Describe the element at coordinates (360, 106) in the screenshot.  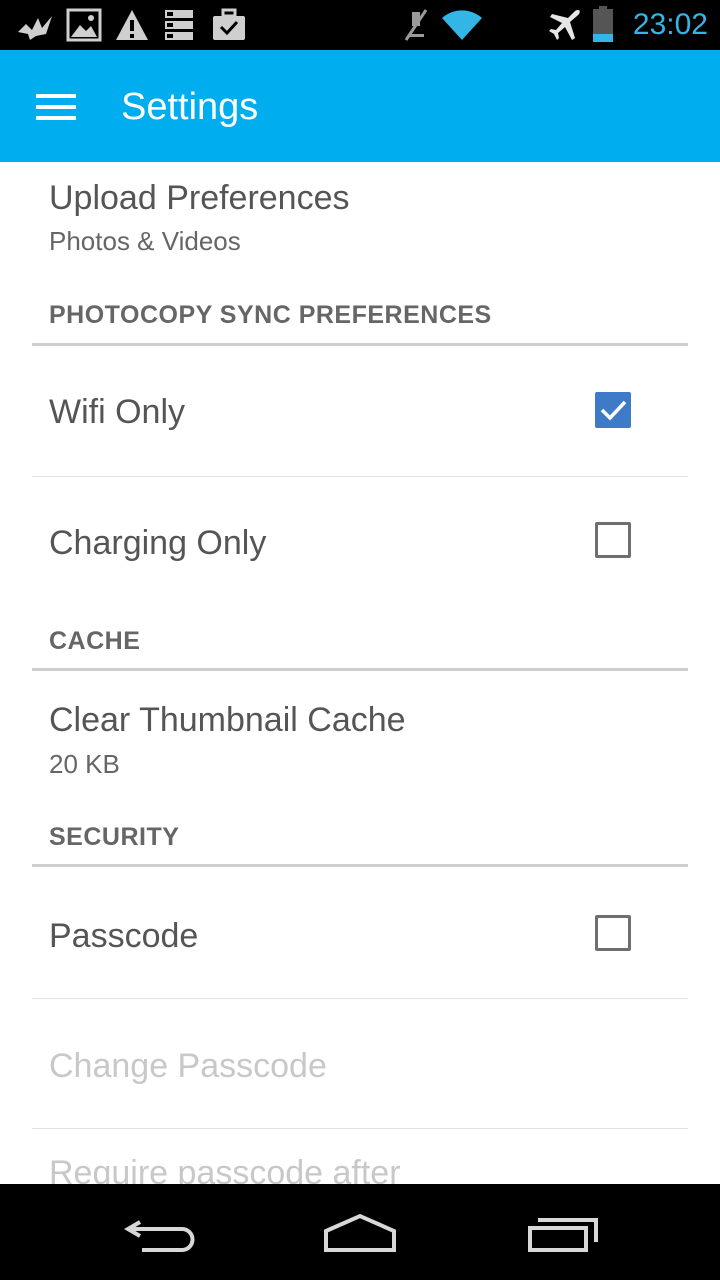
I see `app-bar: Settings` at that location.